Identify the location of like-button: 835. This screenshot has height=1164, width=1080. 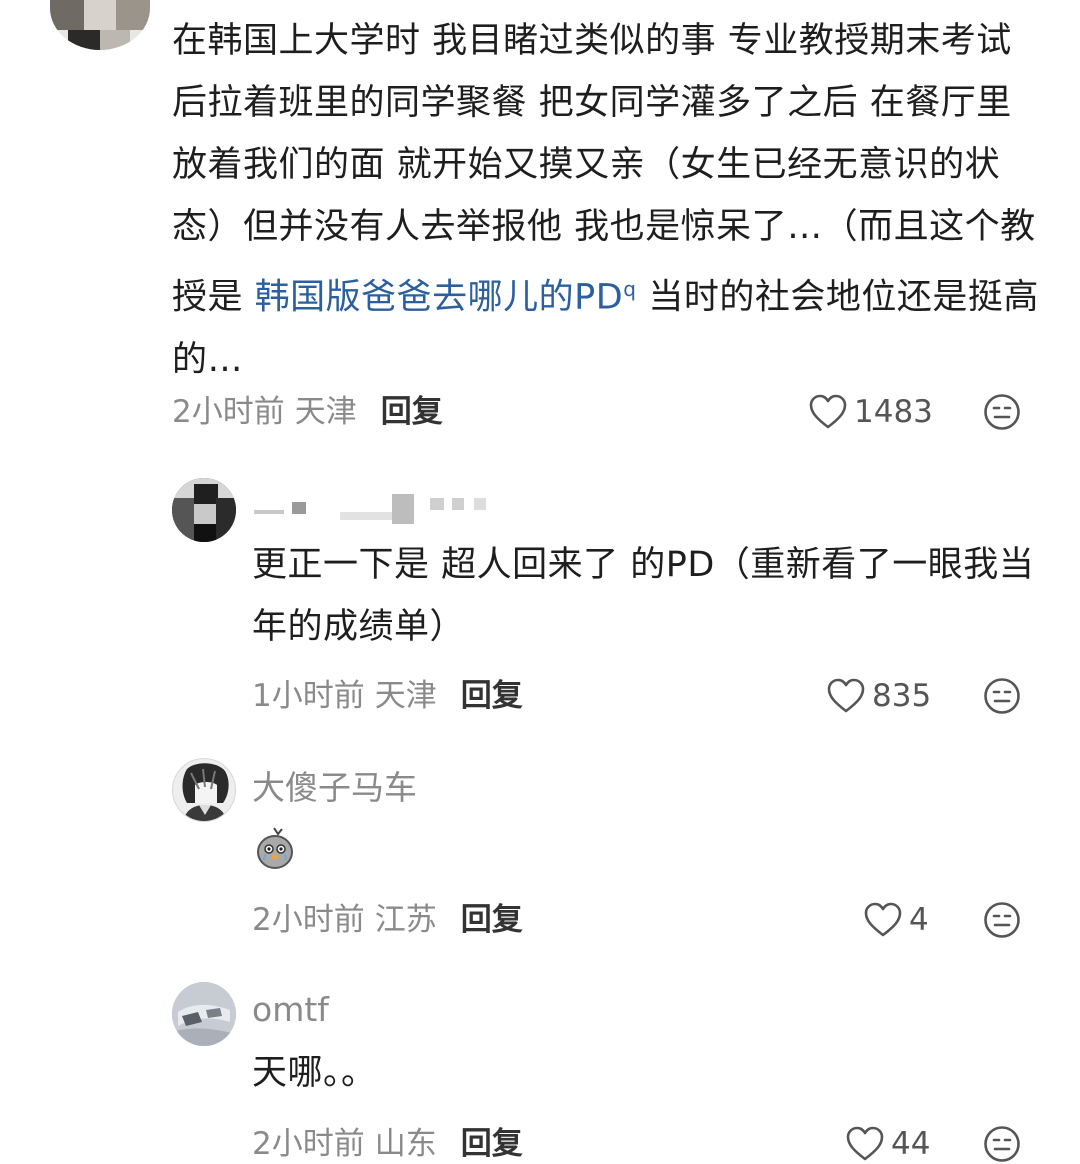
(878, 696).